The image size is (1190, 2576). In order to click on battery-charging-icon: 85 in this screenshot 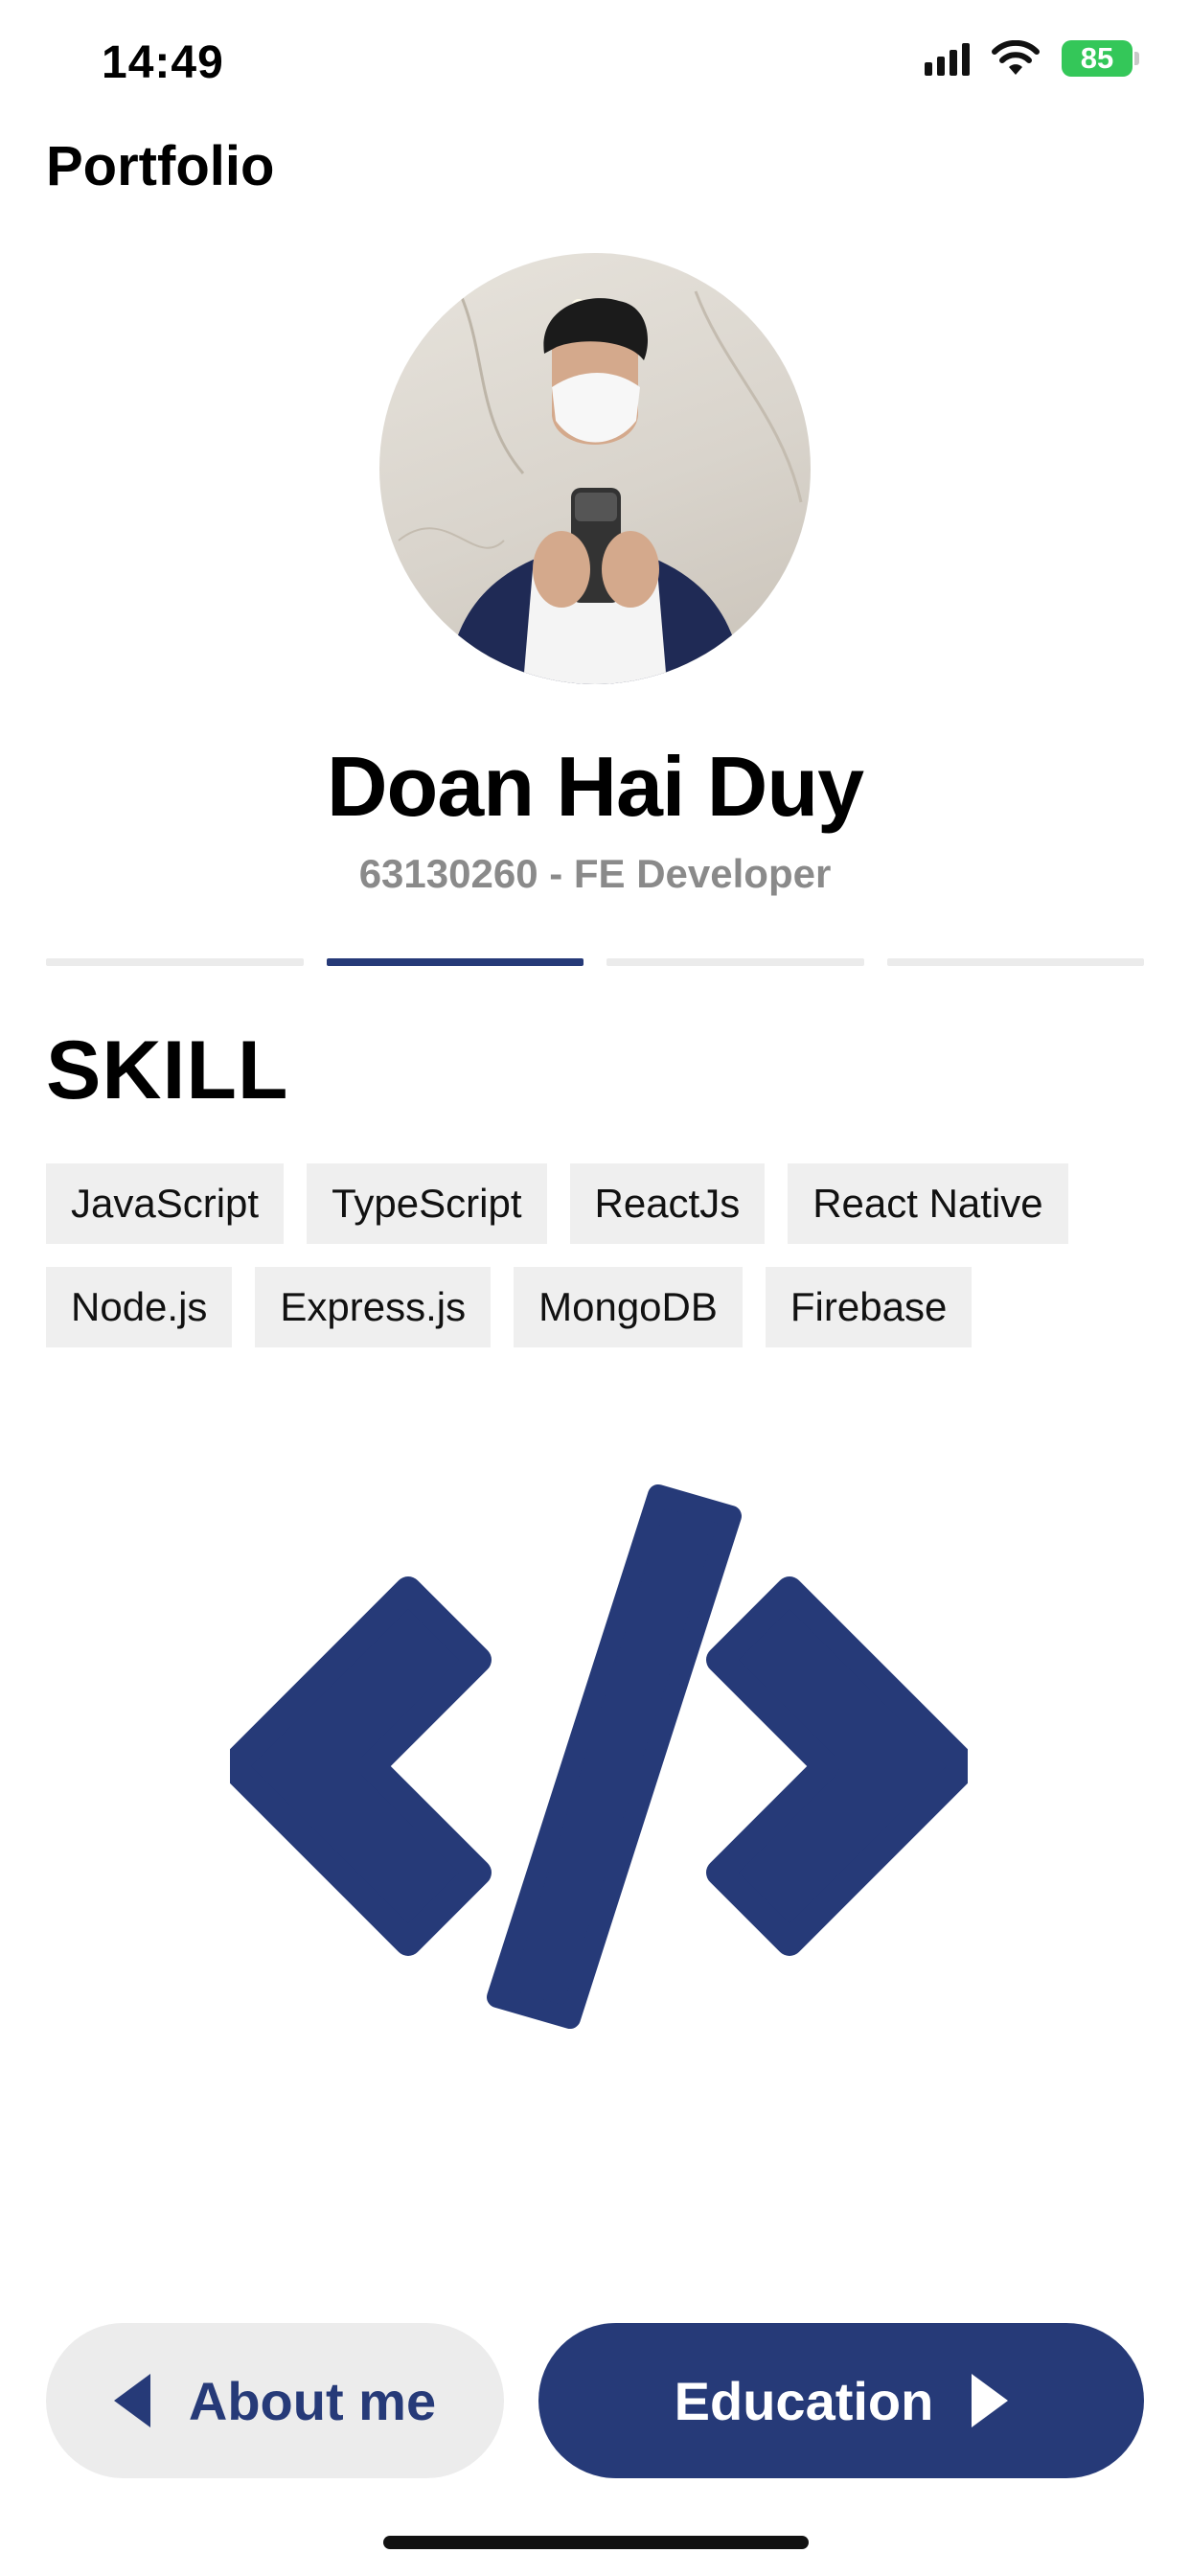, I will do `click(1101, 58)`.